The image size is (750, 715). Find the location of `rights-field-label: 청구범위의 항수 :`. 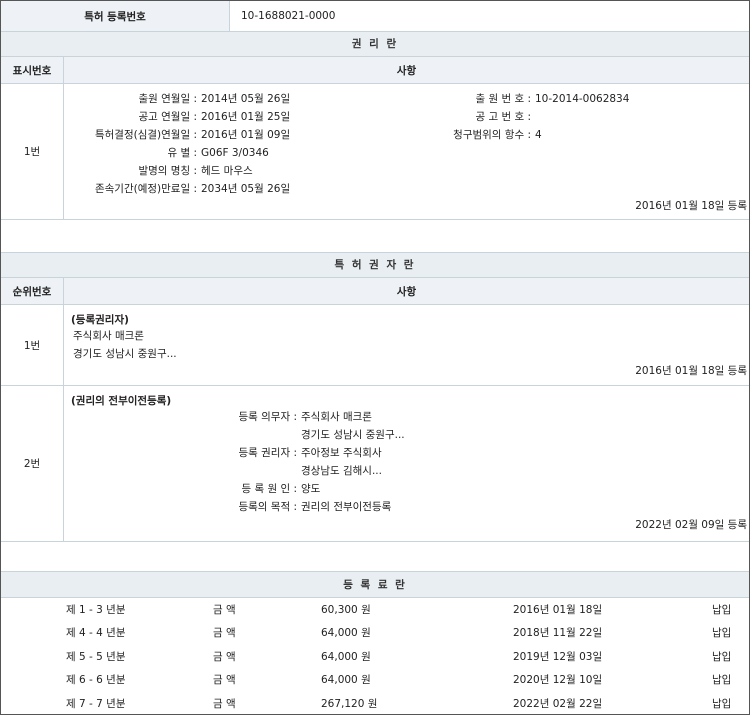

rights-field-label: 청구범위의 항수 : is located at coordinates (492, 135).